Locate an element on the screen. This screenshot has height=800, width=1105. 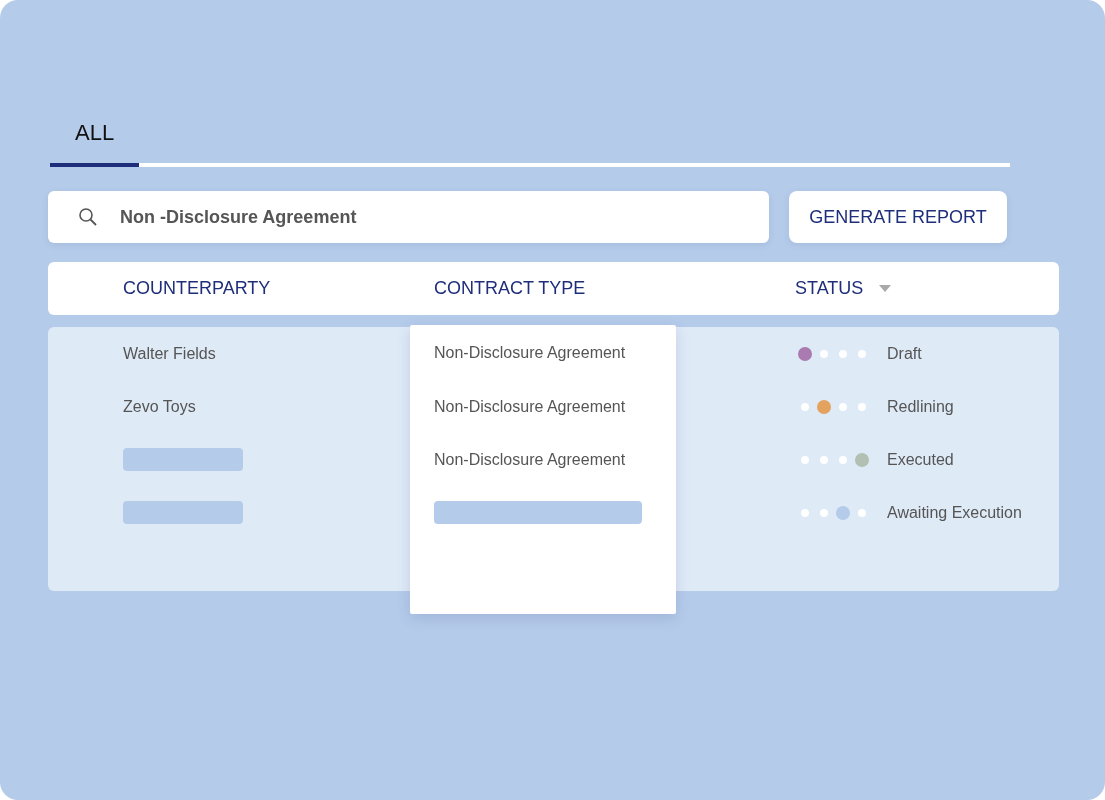
counterparty-text: Walter Fields is located at coordinates (169, 353).